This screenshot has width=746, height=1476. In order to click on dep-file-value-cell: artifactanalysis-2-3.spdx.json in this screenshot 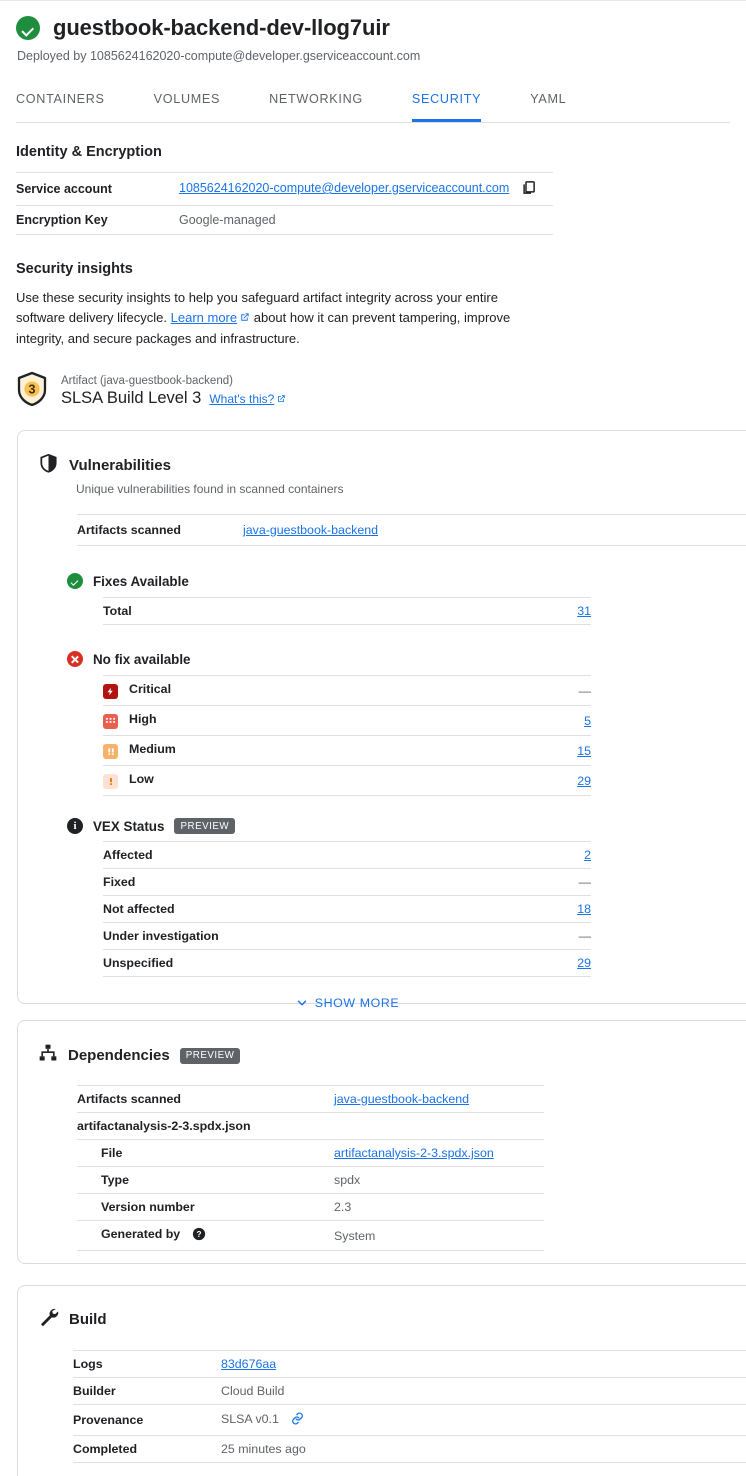, I will do `click(439, 1153)`.